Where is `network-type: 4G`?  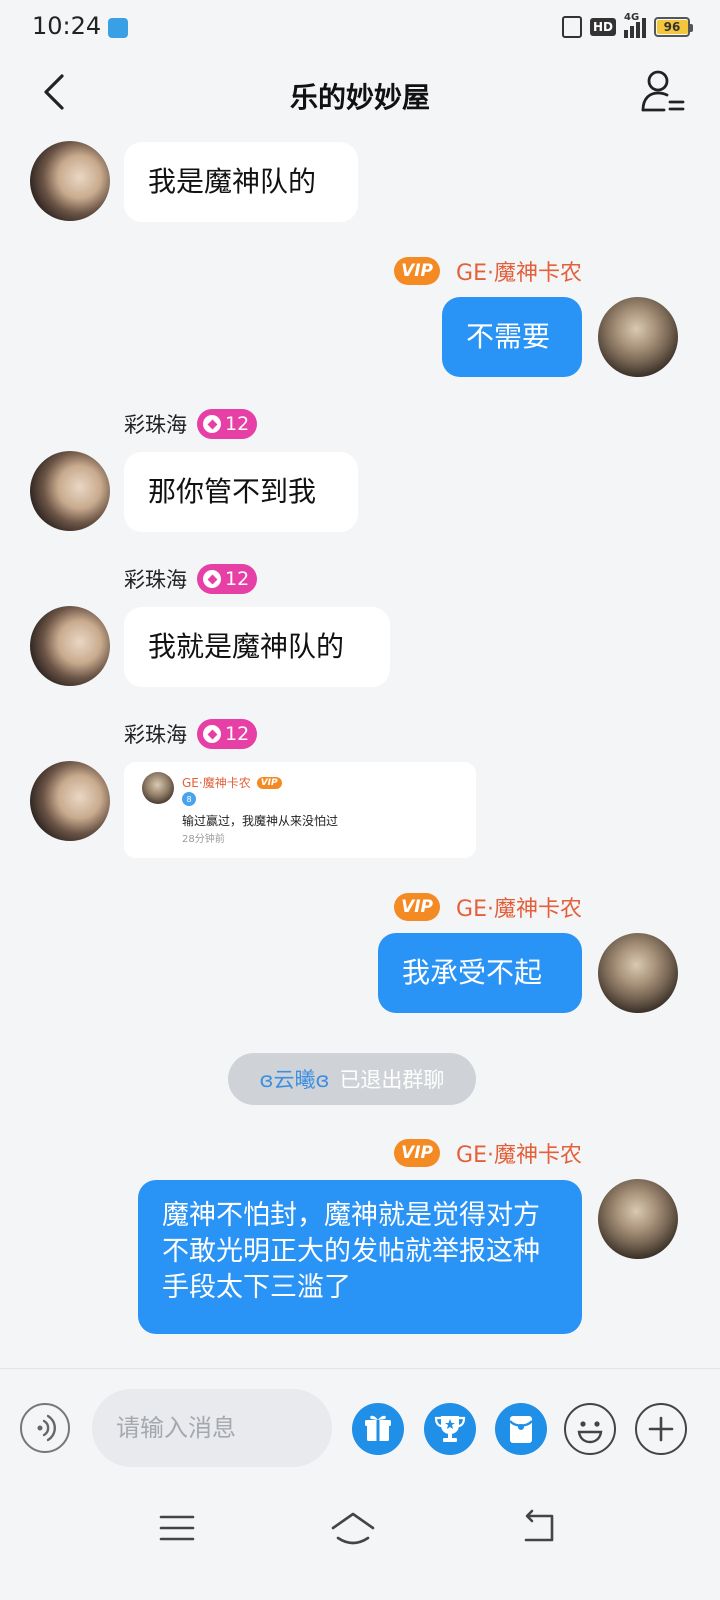
network-type: 4G is located at coordinates (632, 17).